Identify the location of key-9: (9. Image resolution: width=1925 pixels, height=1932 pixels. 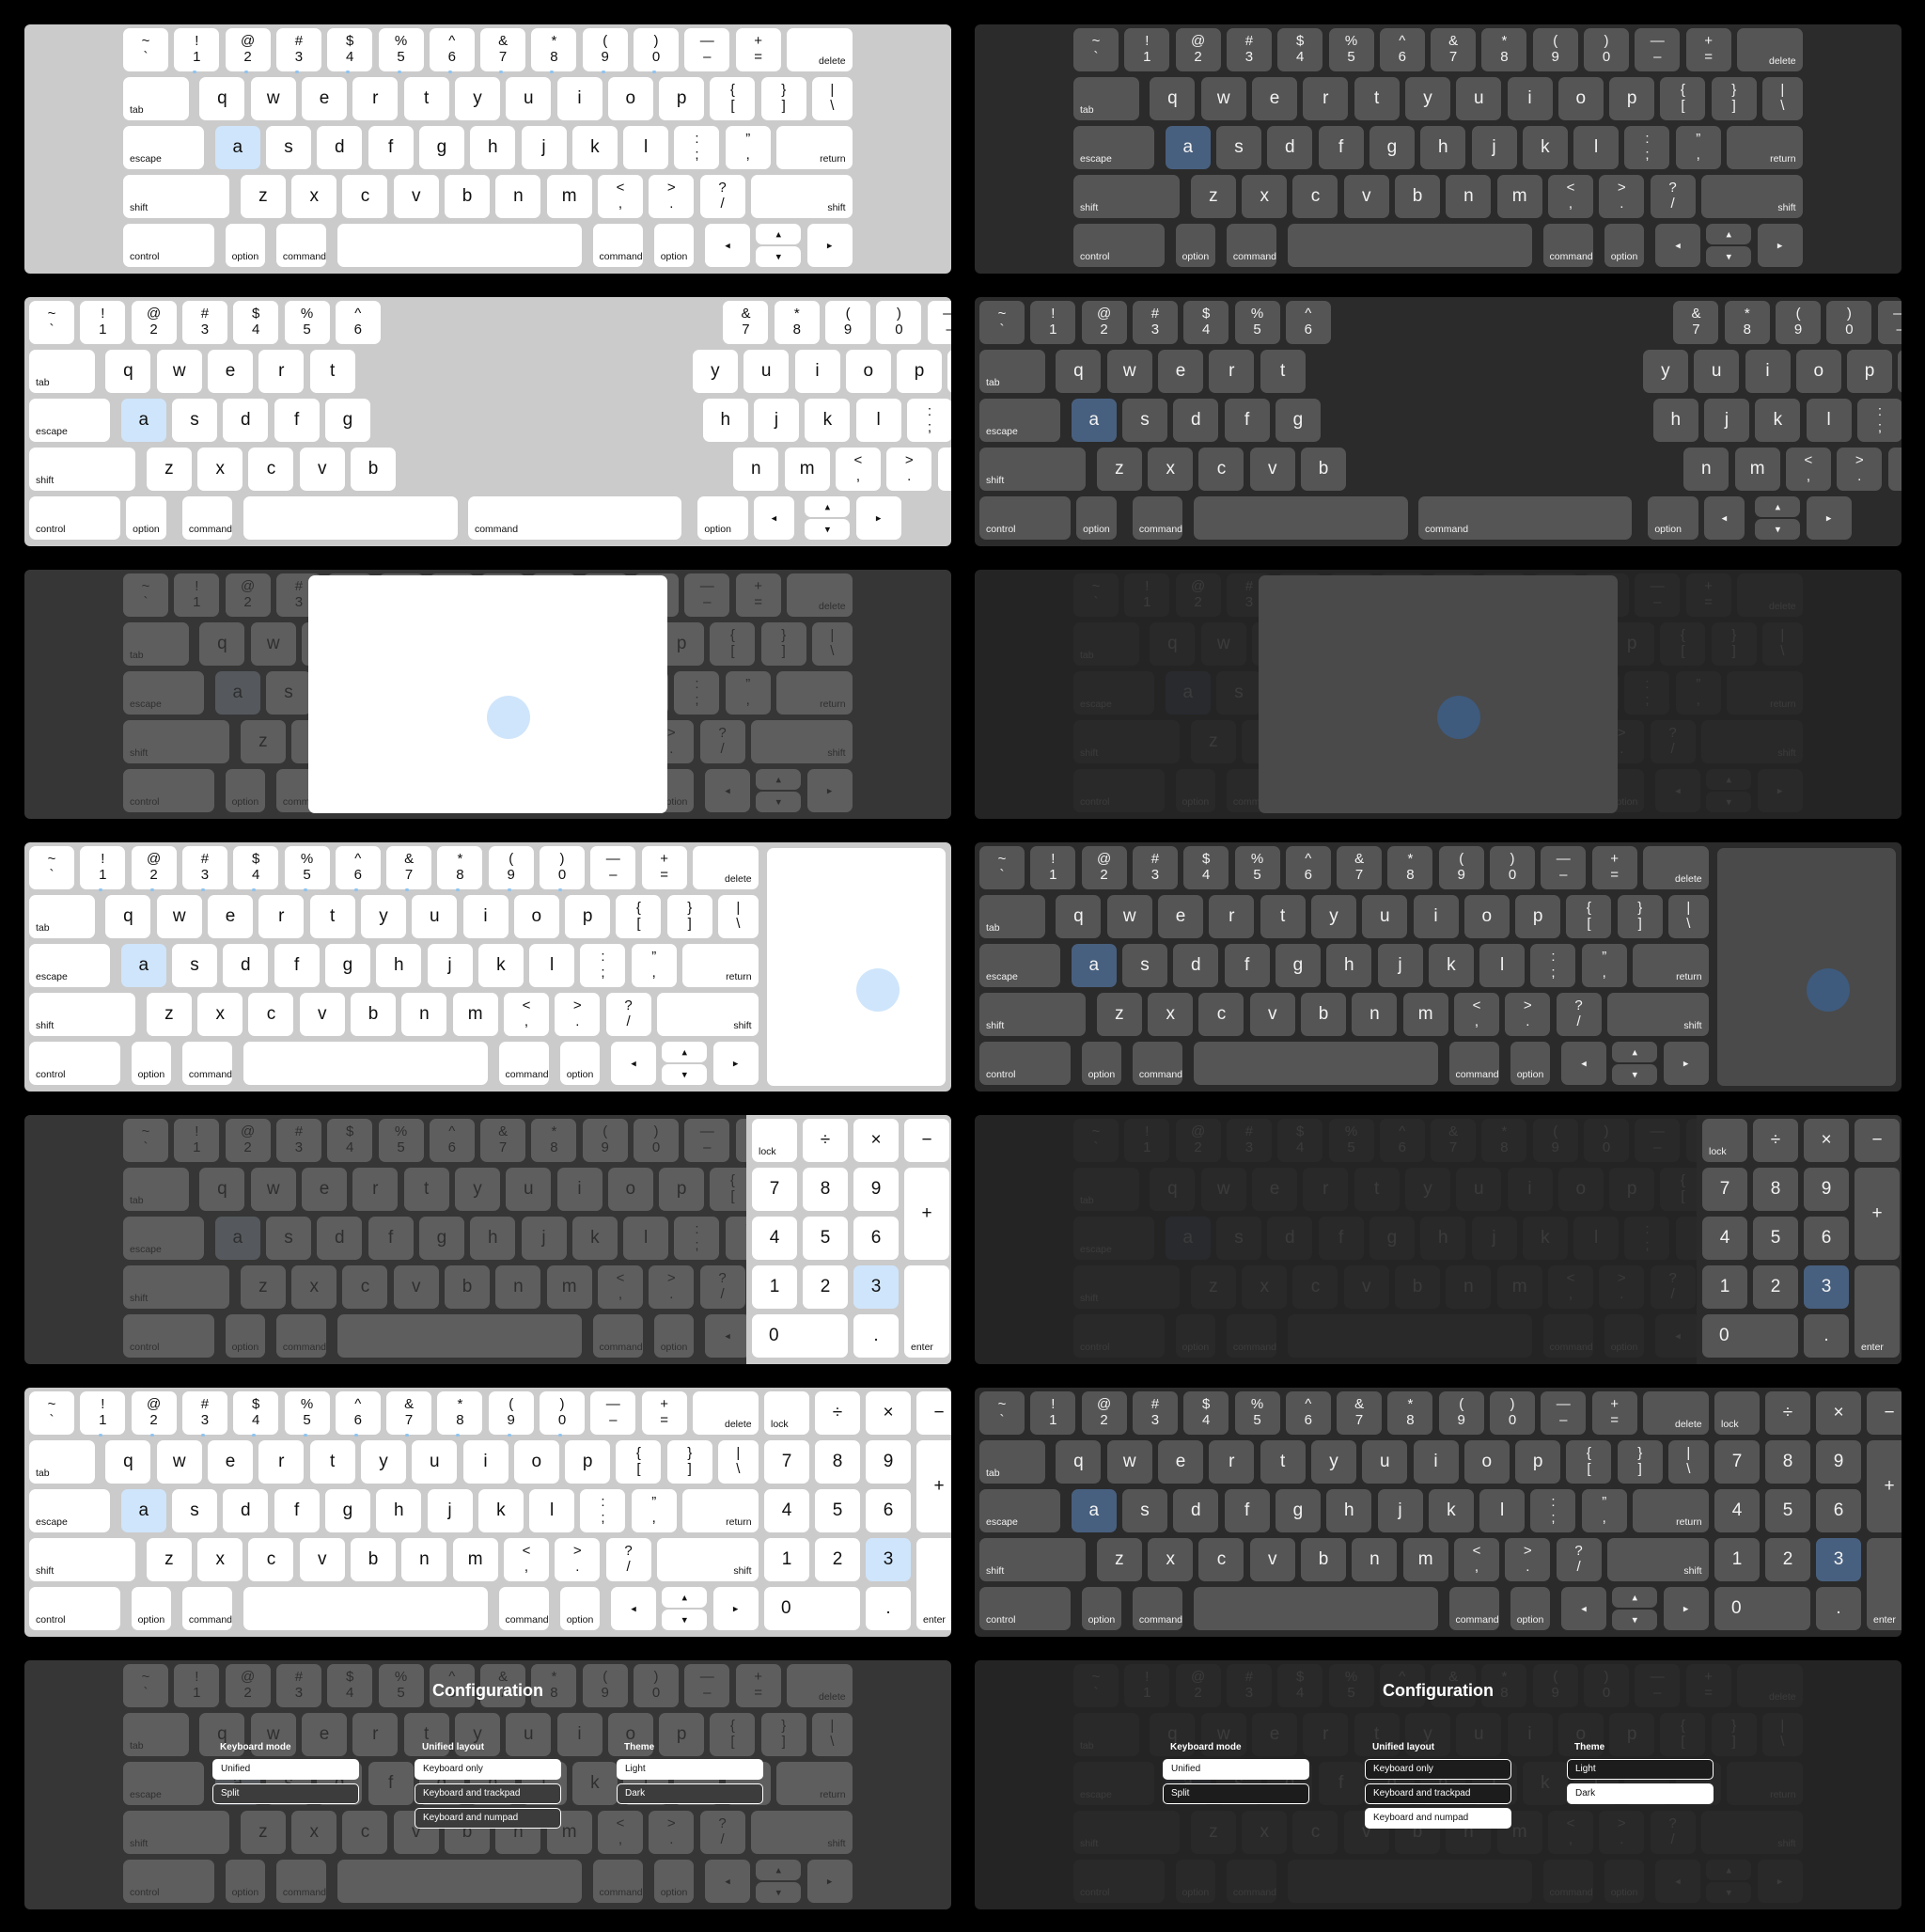
(1555, 1141).